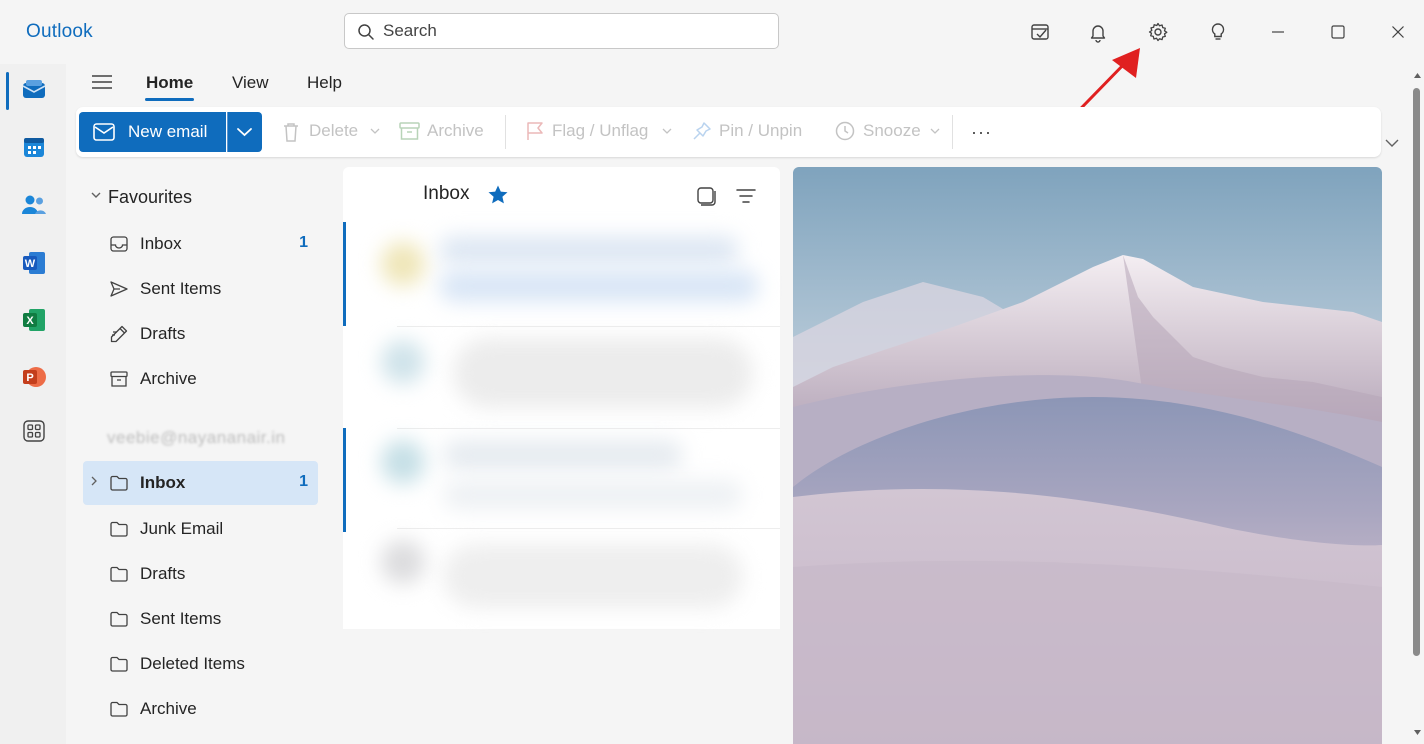 This screenshot has height=744, width=1424. What do you see at coordinates (706, 196) in the screenshot?
I see `select-mode-icon` at bounding box center [706, 196].